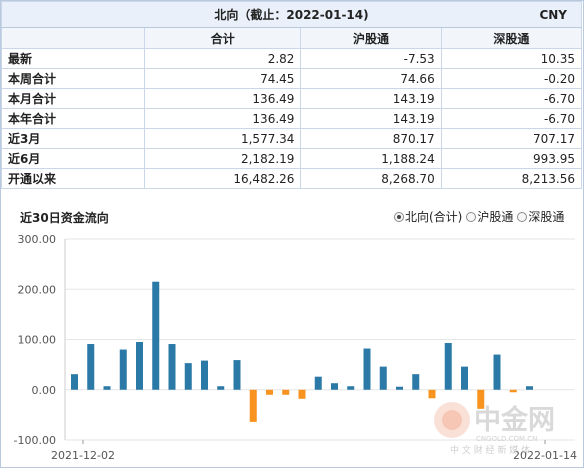  Describe the element at coordinates (371, 158) in the screenshot. I see `cell-shanghai: 1,188.24` at that location.